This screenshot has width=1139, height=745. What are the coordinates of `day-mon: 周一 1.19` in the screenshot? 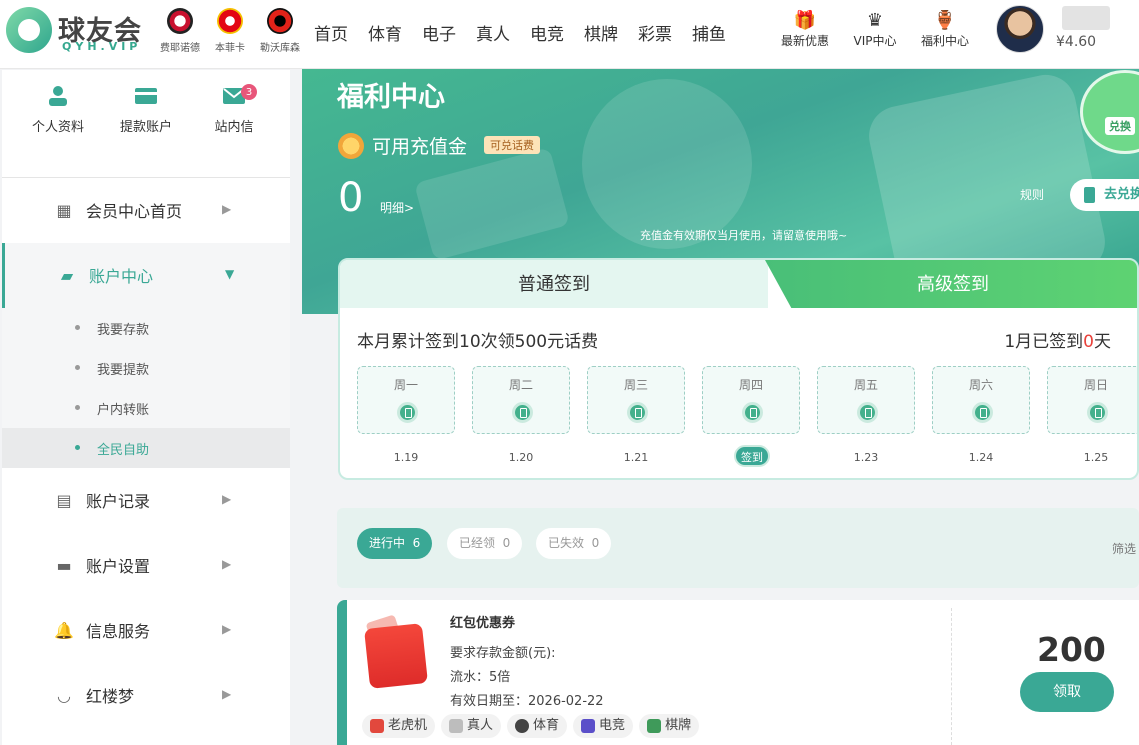 It's located at (406, 415).